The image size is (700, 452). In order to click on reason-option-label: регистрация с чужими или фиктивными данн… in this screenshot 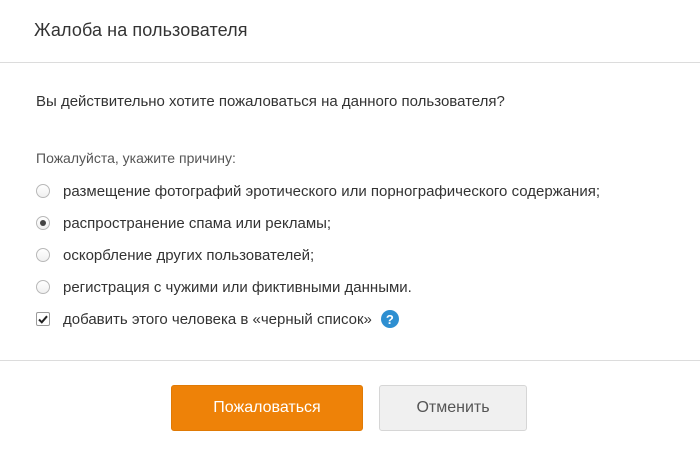, I will do `click(237, 287)`.